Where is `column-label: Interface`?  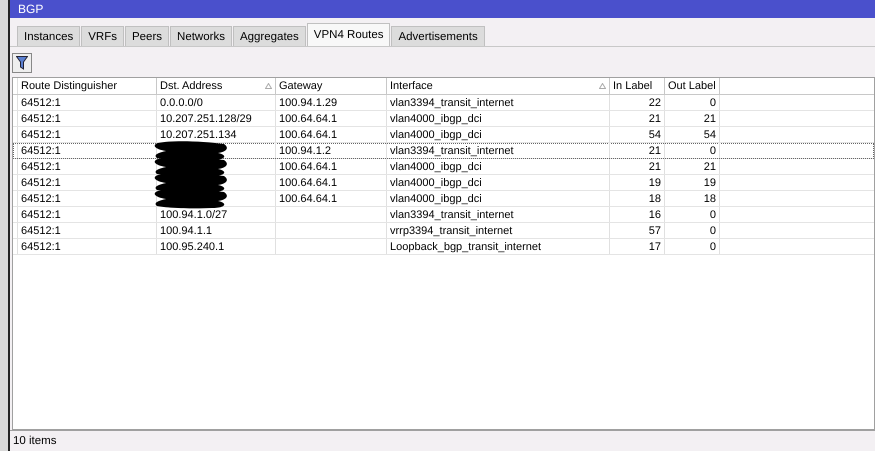
column-label: Interface is located at coordinates (411, 86).